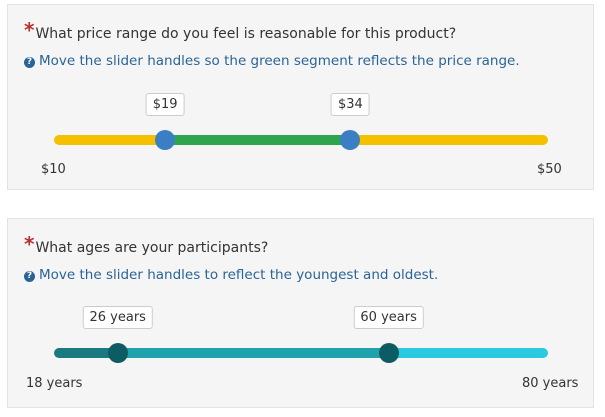  What do you see at coordinates (388, 317) in the screenshot?
I see `ages-high-value-tooltip: 60 years` at bounding box center [388, 317].